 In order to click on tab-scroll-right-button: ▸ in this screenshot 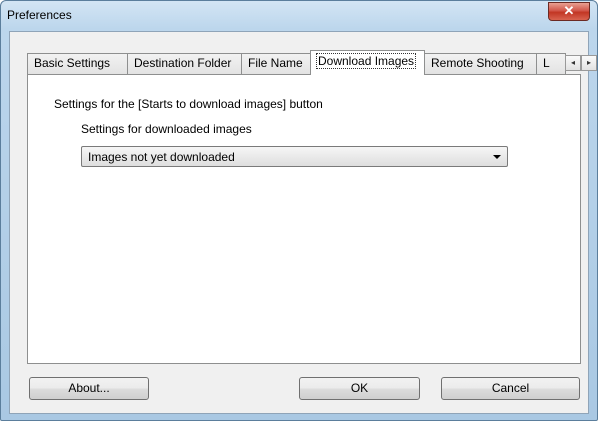, I will do `click(589, 63)`.